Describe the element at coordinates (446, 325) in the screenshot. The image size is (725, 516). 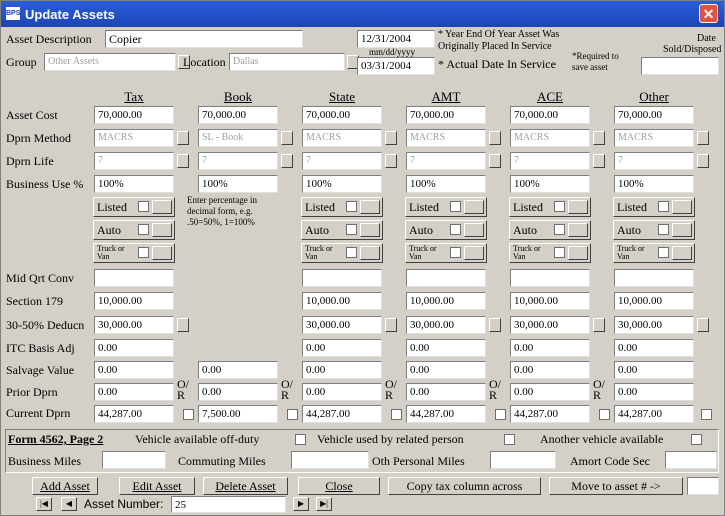
I see `amt-deduction-input: 30,000.00` at that location.